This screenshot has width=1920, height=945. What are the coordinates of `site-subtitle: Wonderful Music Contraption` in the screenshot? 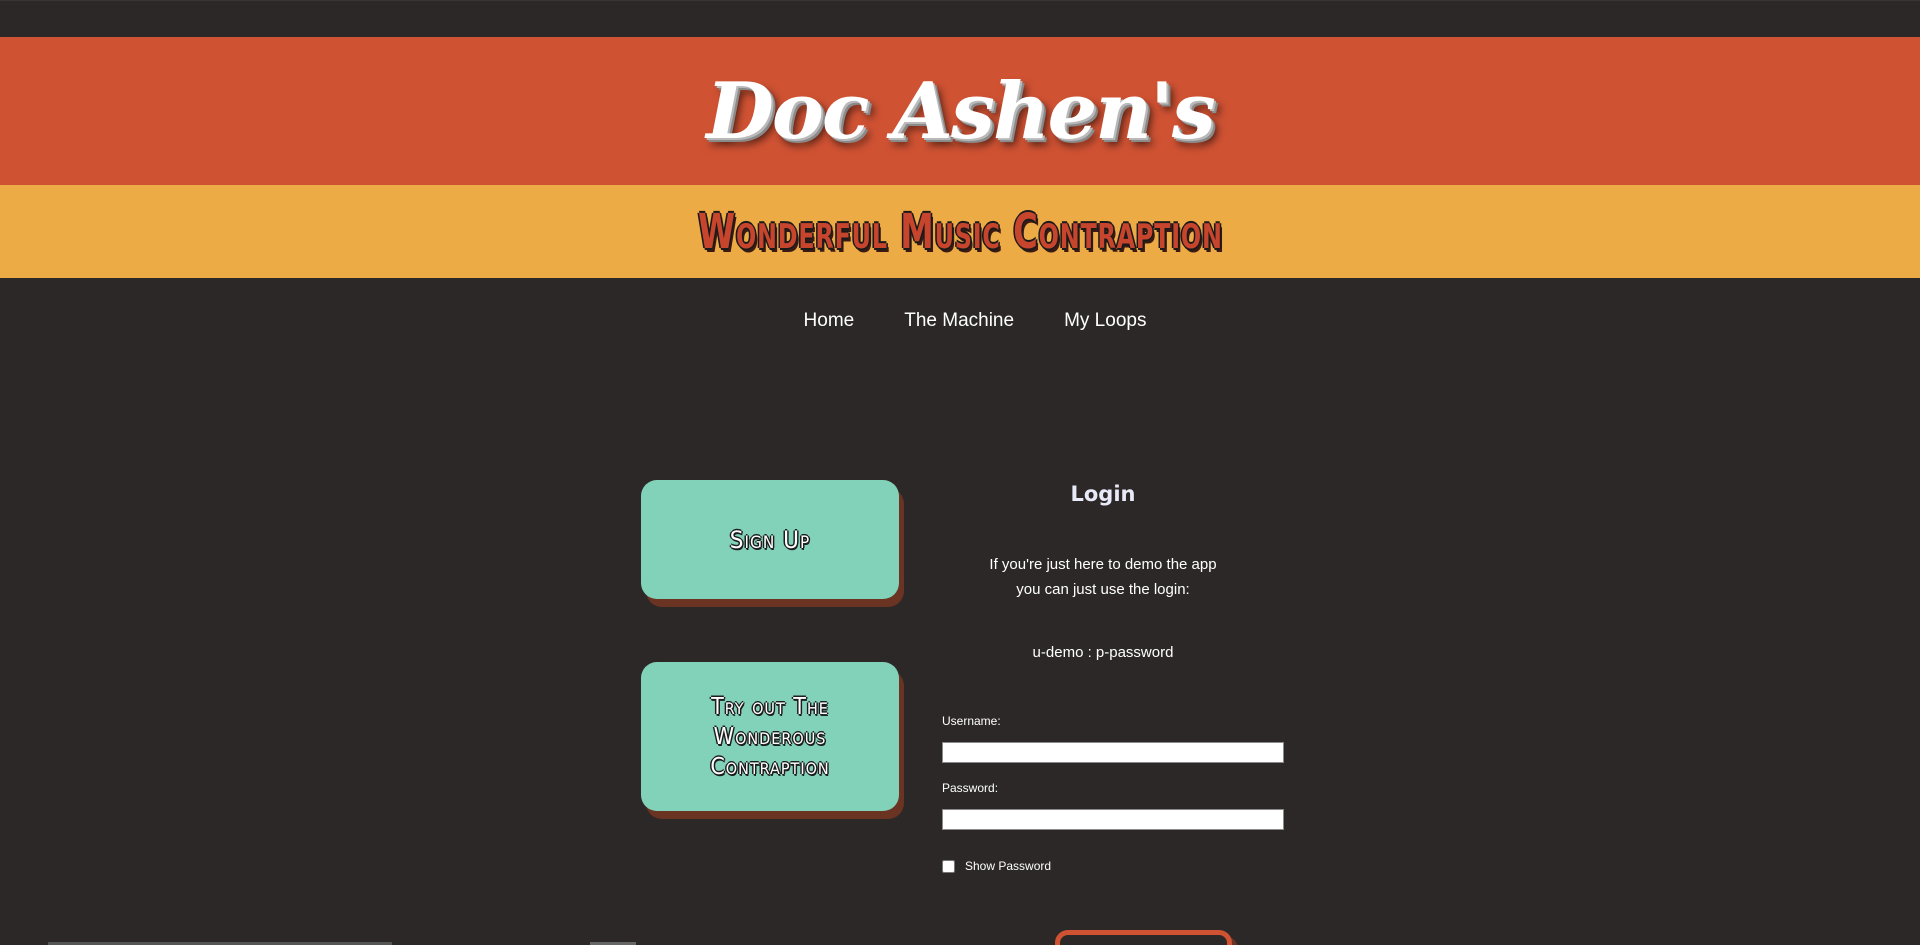 It's located at (960, 231).